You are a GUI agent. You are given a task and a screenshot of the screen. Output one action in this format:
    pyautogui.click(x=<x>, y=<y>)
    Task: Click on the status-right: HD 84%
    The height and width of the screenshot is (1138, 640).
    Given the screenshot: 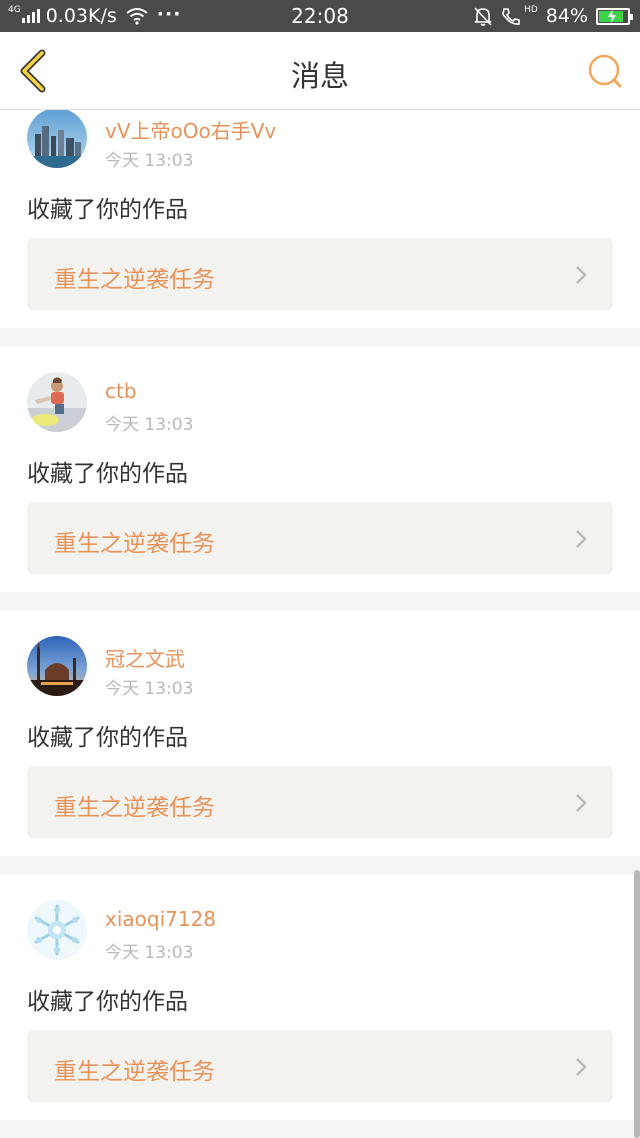 What is the action you would take?
    pyautogui.click(x=552, y=16)
    